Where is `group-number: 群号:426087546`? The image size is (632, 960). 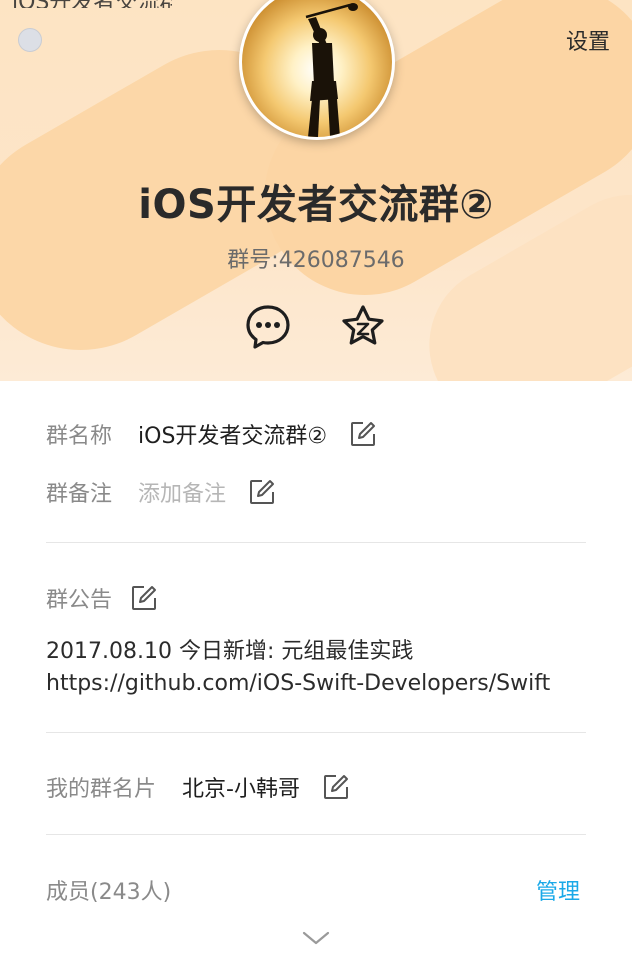 group-number: 群号:426087546 is located at coordinates (316, 260).